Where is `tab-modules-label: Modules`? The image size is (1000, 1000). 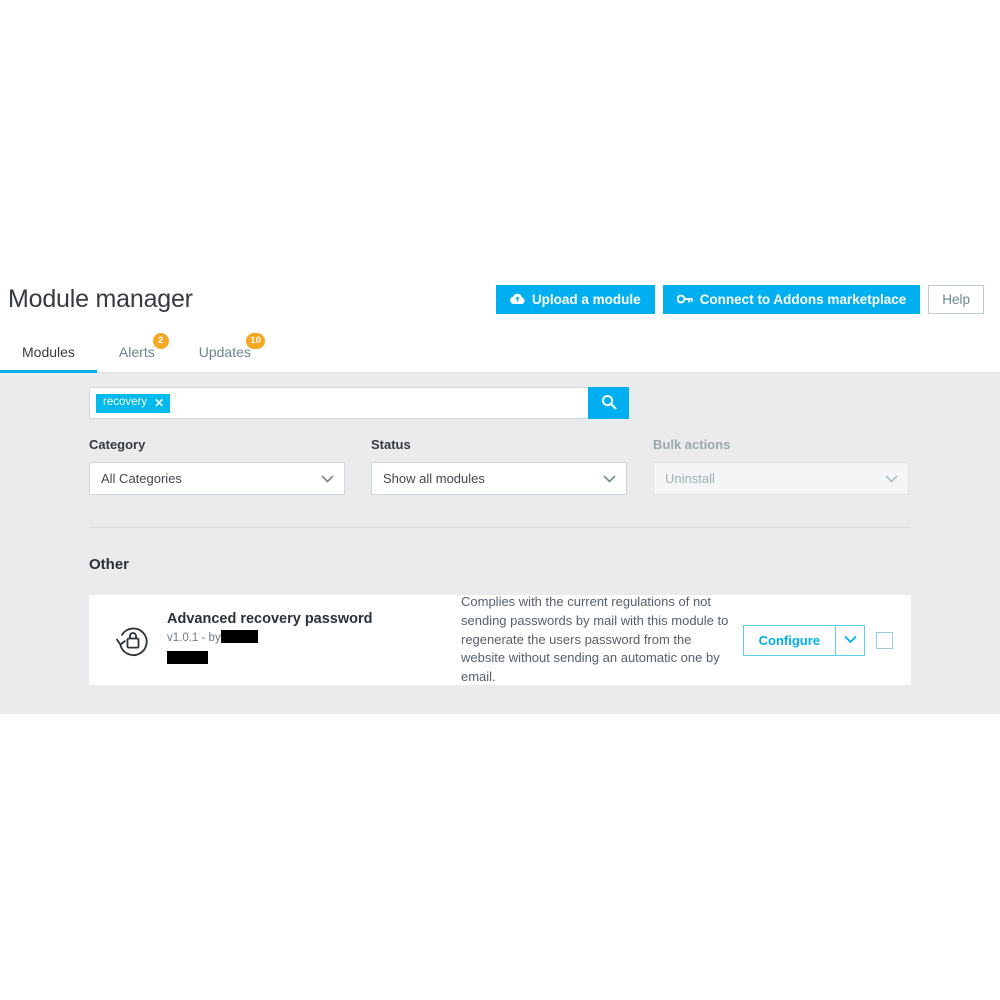 tab-modules-label: Modules is located at coordinates (48, 352).